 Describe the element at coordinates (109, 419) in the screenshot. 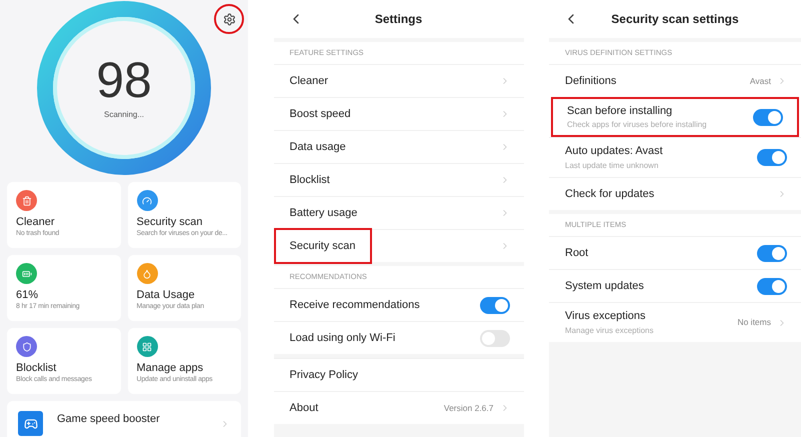

I see `game-booster-title: Game speed booster` at that location.